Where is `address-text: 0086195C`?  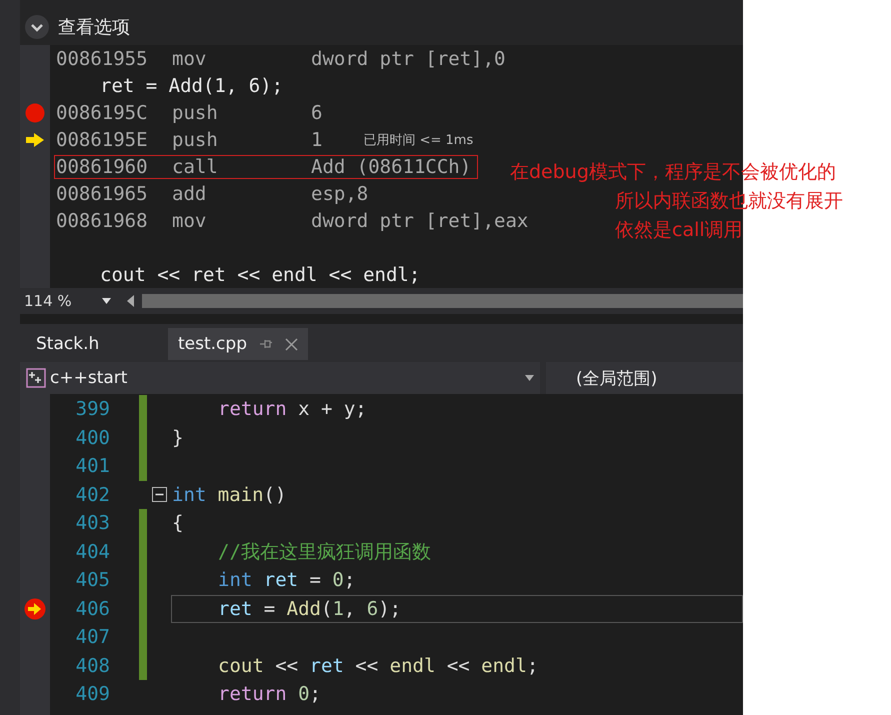
address-text: 0086195C is located at coordinates (102, 113).